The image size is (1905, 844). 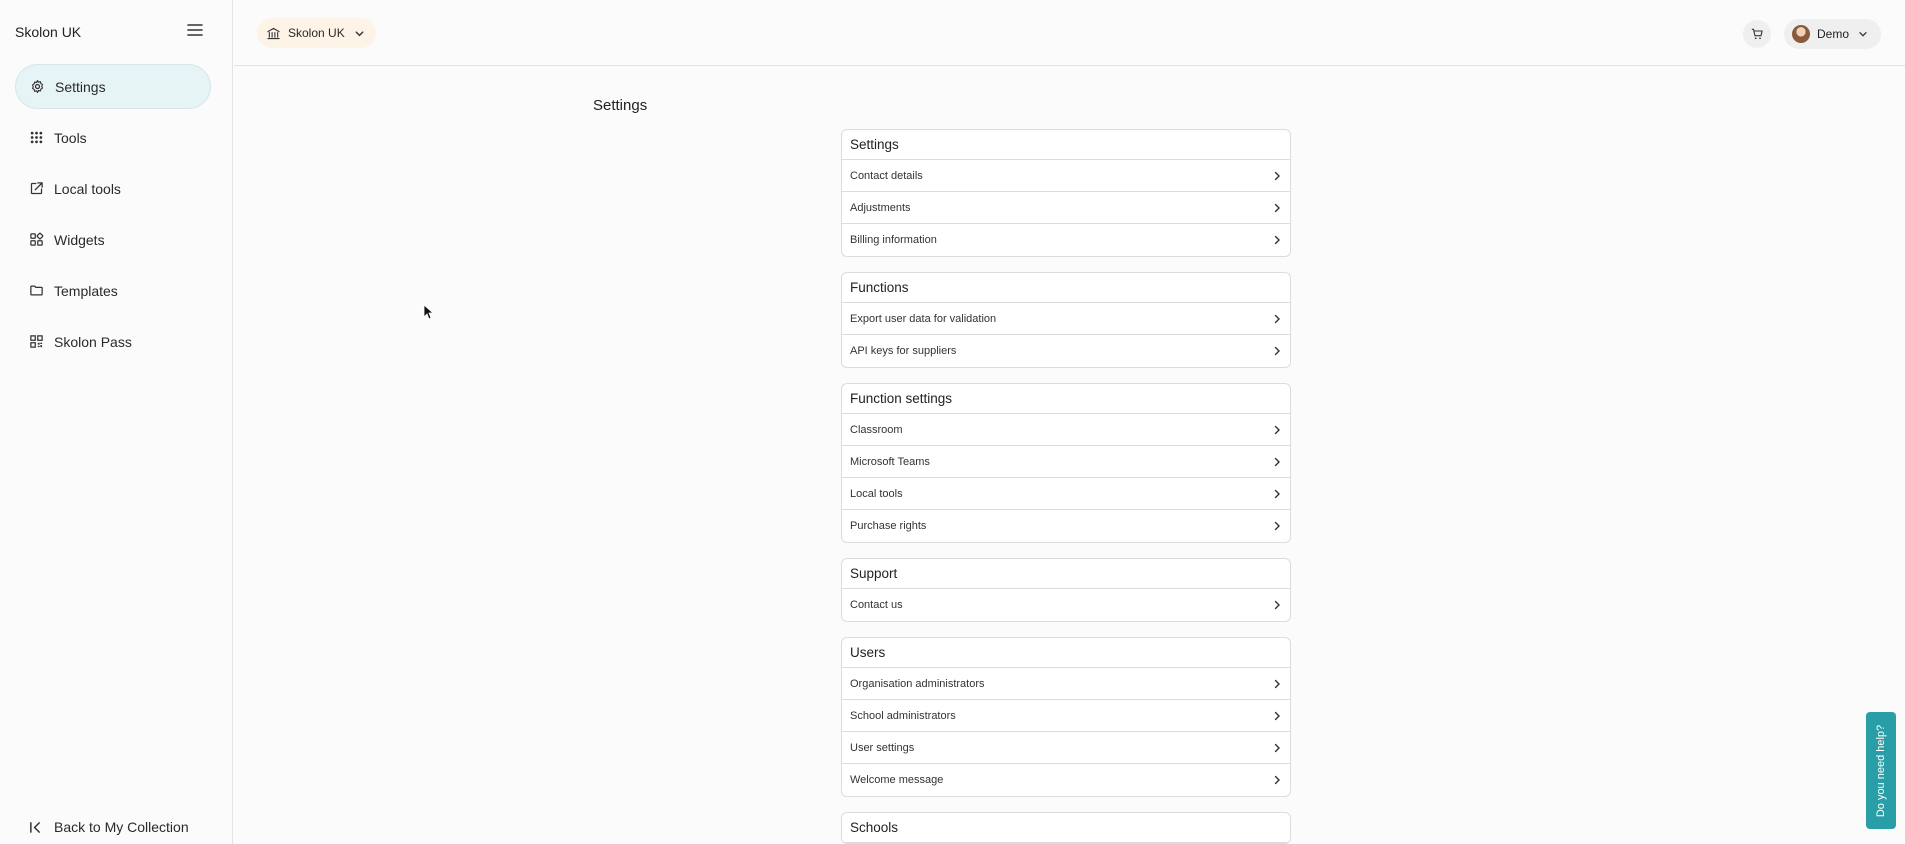 What do you see at coordinates (1801, 34) in the screenshot?
I see `avatar` at bounding box center [1801, 34].